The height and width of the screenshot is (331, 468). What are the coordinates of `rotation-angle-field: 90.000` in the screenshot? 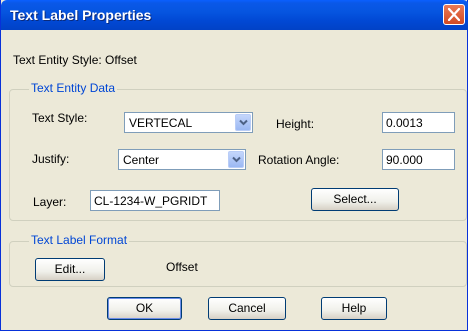 It's located at (418, 159).